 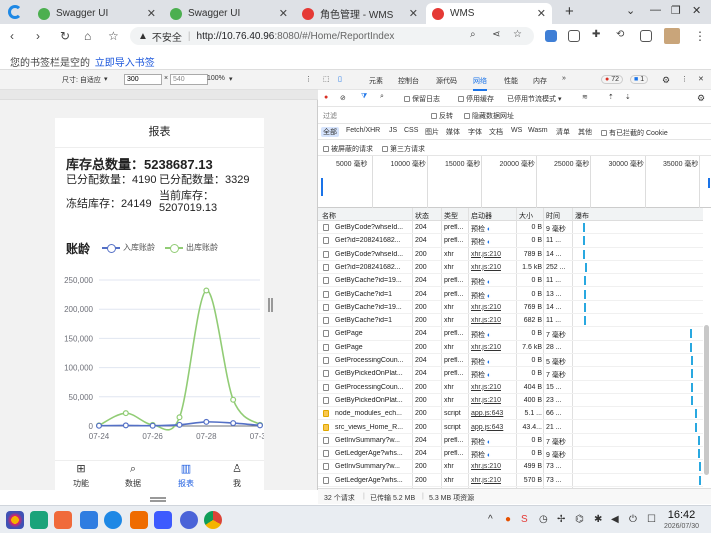 What do you see at coordinates (340, 79) in the screenshot?
I see `device-toggle-icon: ▯` at bounding box center [340, 79].